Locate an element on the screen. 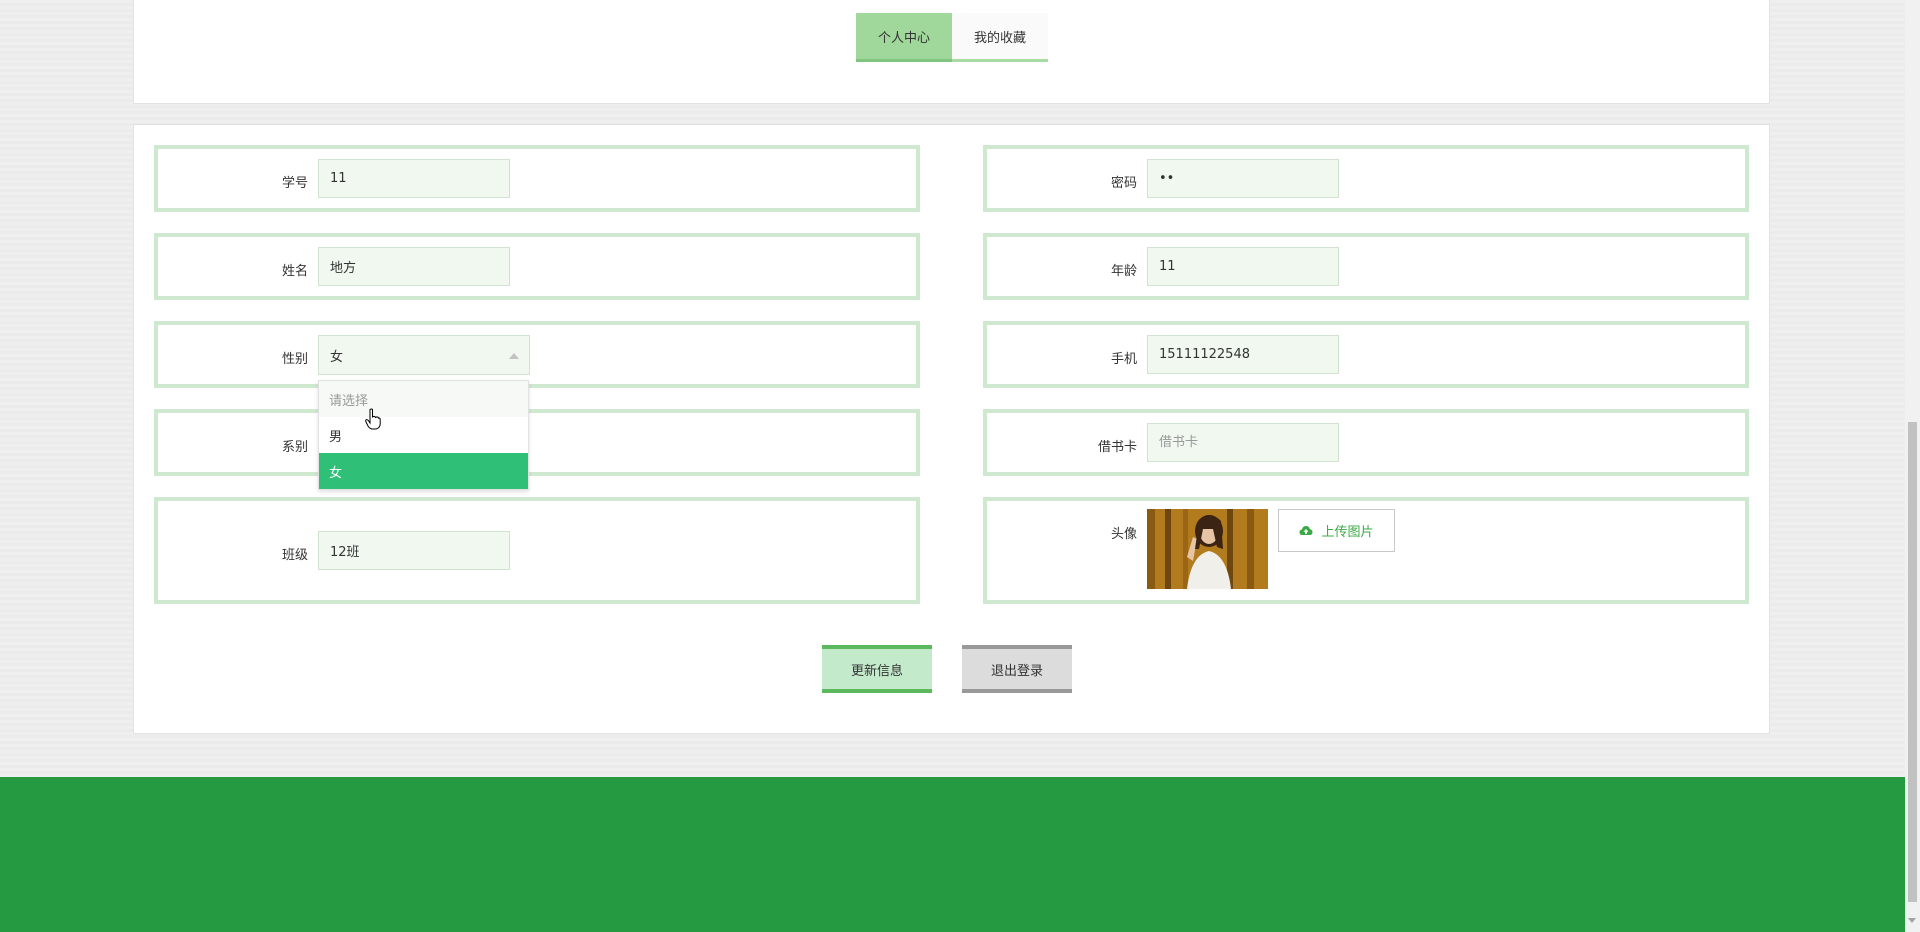 The height and width of the screenshot is (932, 1920). option-label: 女 is located at coordinates (336, 473).